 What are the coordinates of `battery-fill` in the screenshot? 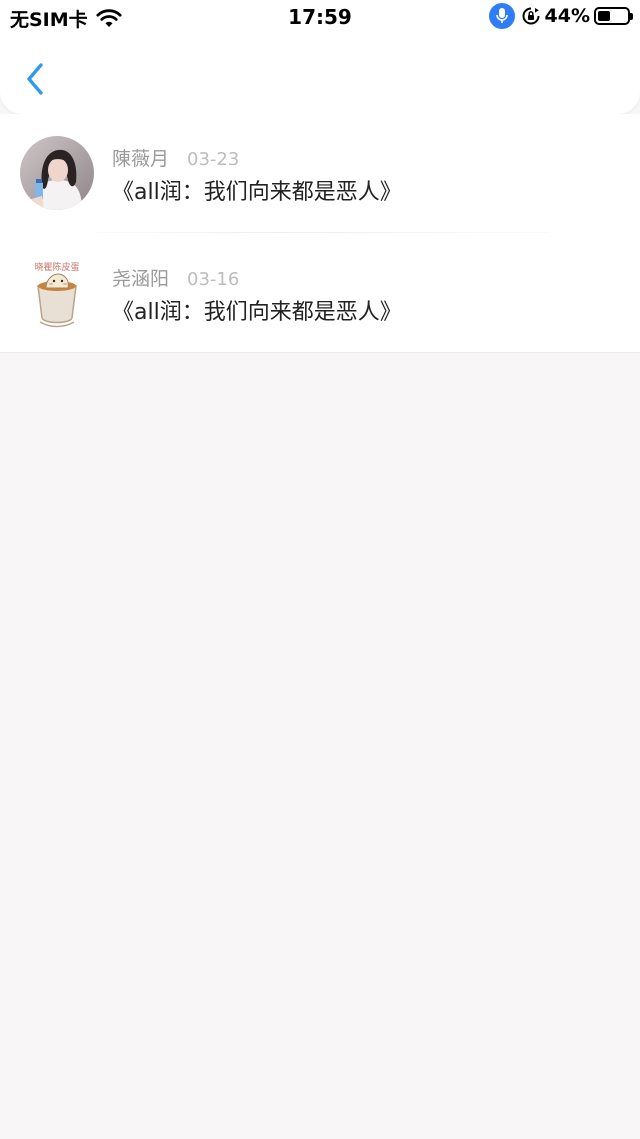 It's located at (604, 16).